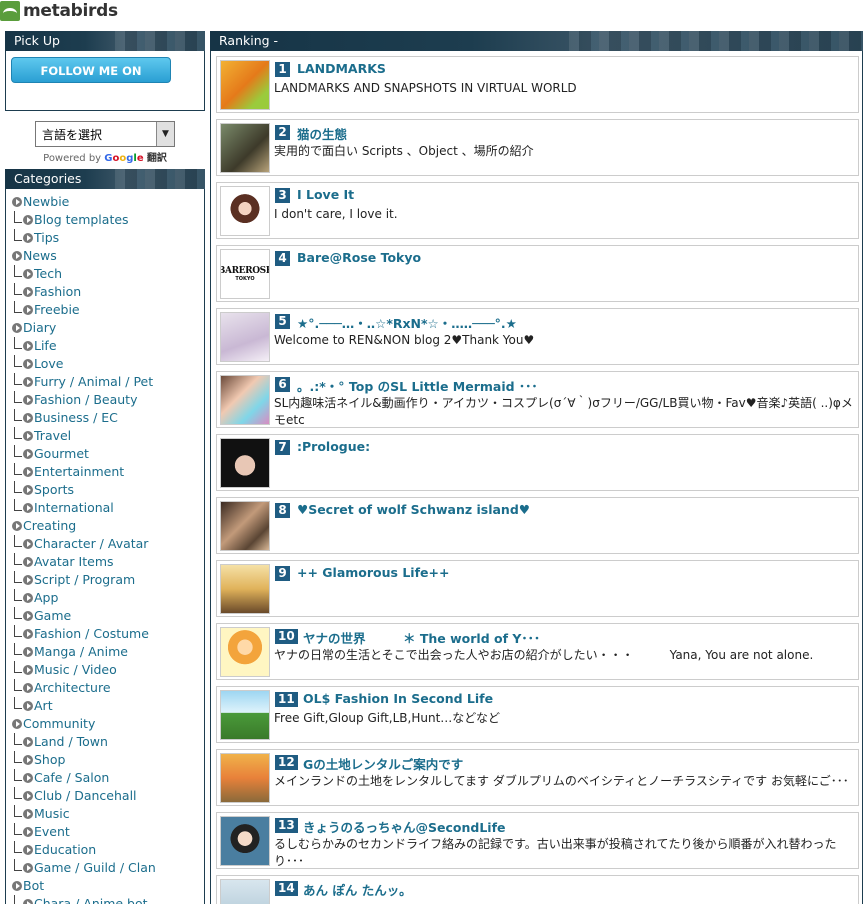 The image size is (868, 904). I want to click on category-item: Travel, so click(108, 436).